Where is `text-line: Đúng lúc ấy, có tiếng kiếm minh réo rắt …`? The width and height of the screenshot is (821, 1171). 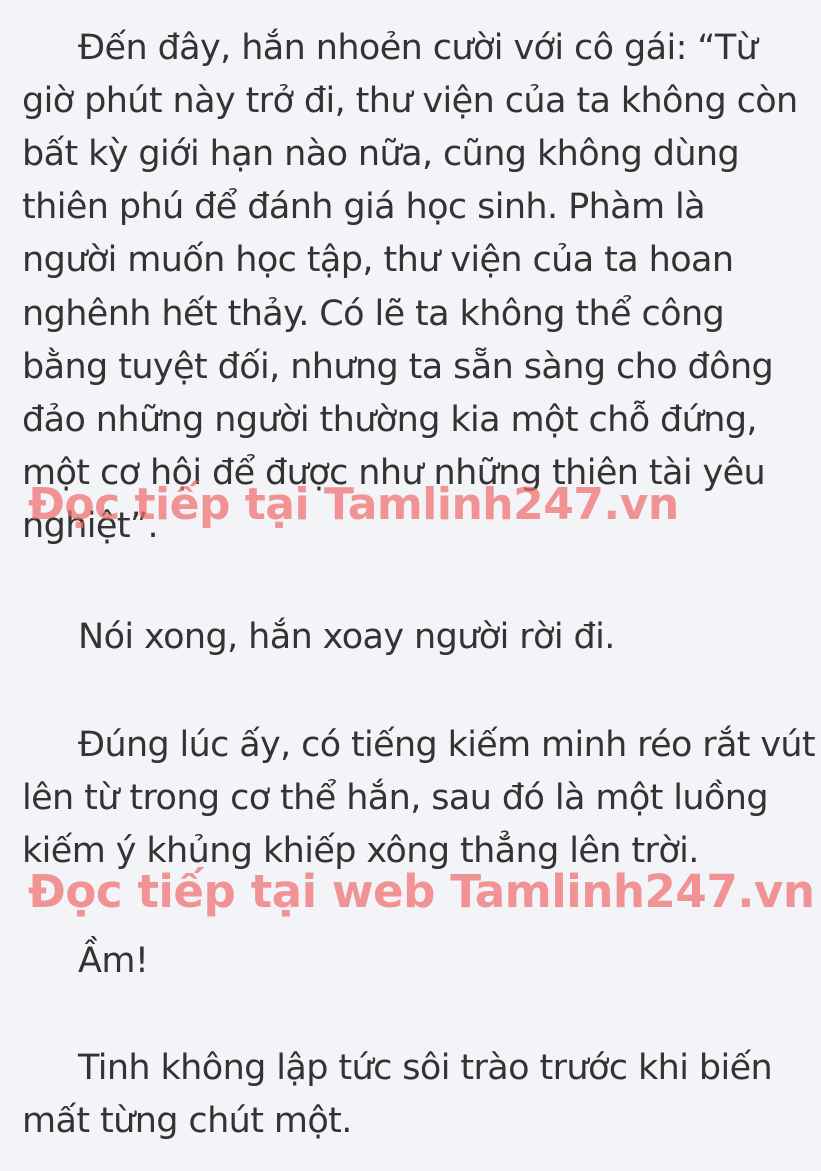
text-line: Đúng lúc ấy, có tiếng kiếm minh réo rắt … is located at coordinates (447, 745).